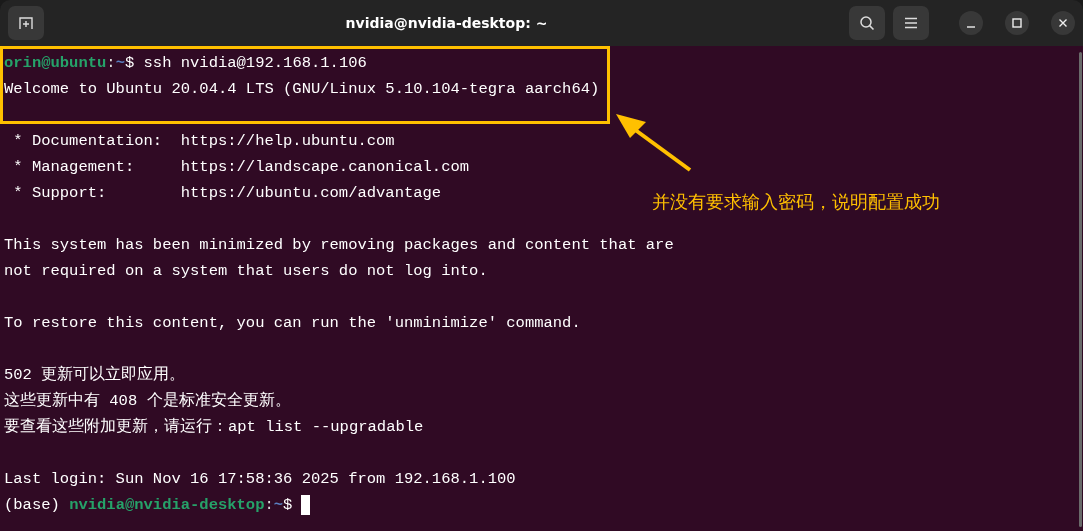  Describe the element at coordinates (241, 167) in the screenshot. I see `terminal-line: * Management: https://landscape.canonical.com` at that location.